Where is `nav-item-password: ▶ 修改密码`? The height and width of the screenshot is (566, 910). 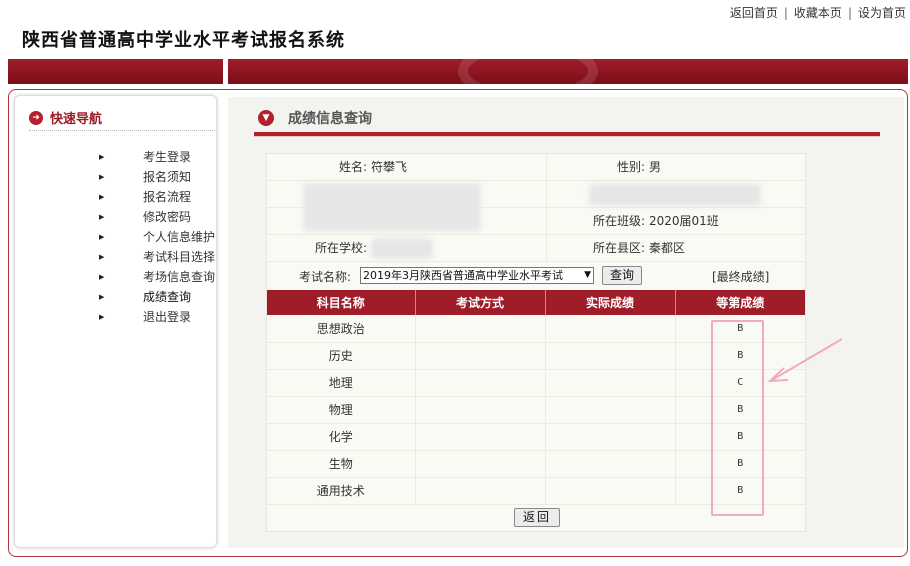
nav-item-password: ▶ 修改密码 is located at coordinates (157, 217).